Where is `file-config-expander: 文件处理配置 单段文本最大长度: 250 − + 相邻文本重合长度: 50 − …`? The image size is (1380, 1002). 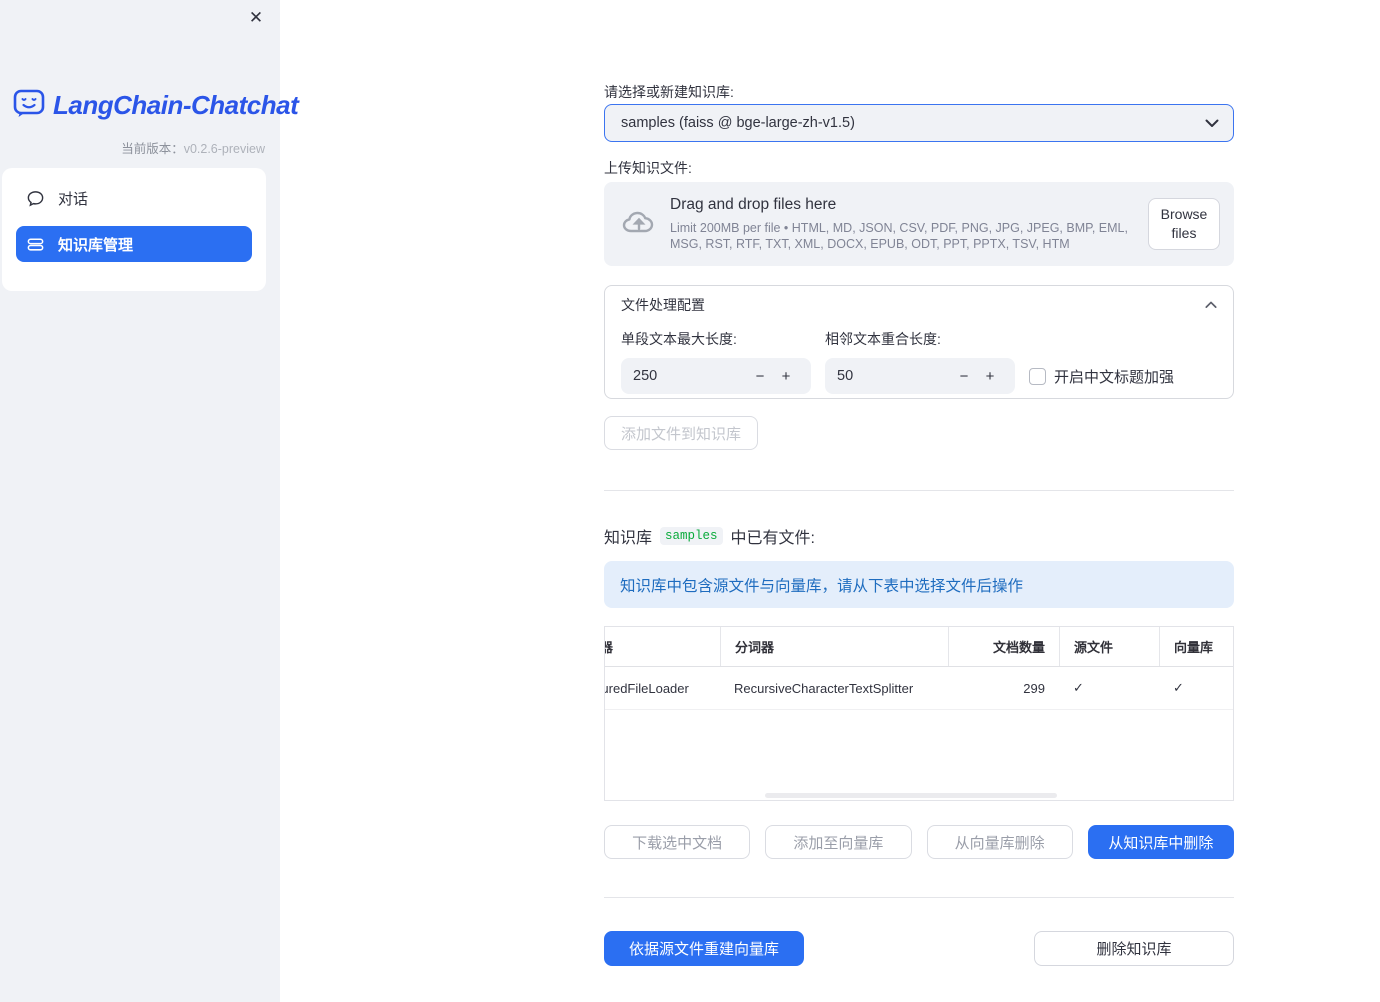
file-config-expander: 文件处理配置 单段文本最大长度: 250 − + 相邻文本重合长度: 50 − … is located at coordinates (919, 342).